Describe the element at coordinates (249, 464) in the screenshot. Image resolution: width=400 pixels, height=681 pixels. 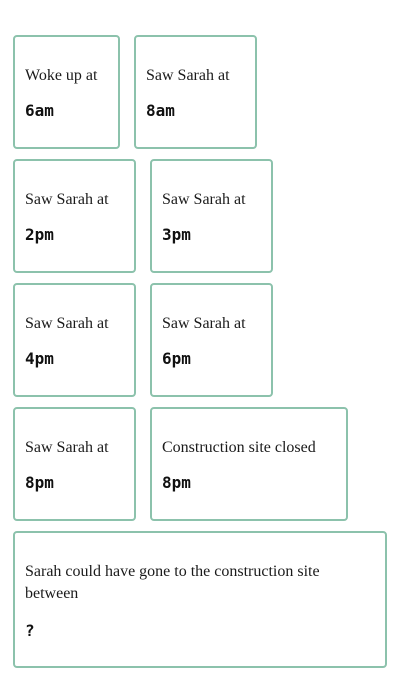
I see `fact-card-site-closed: Construction site closed 8pm` at that location.